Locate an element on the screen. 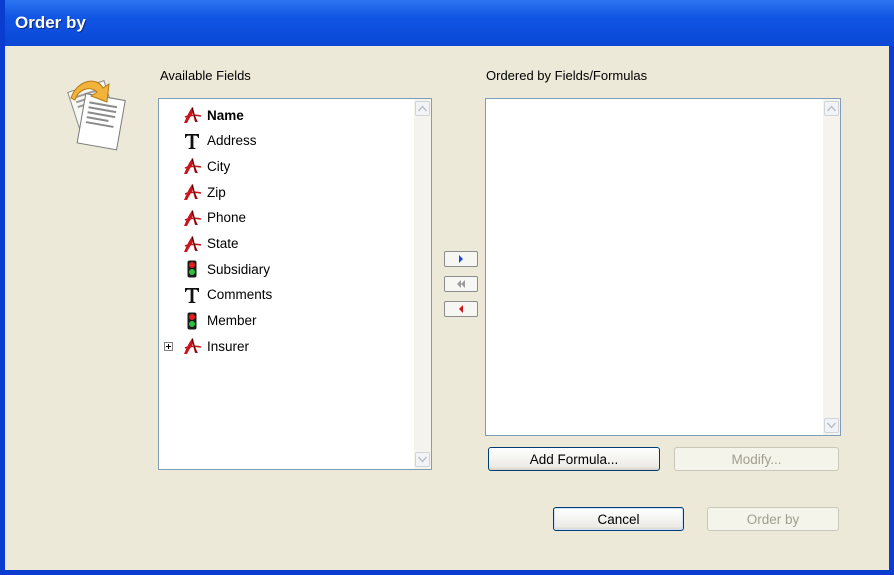 The height and width of the screenshot is (575, 894). field-item-address: Address is located at coordinates (219, 141).